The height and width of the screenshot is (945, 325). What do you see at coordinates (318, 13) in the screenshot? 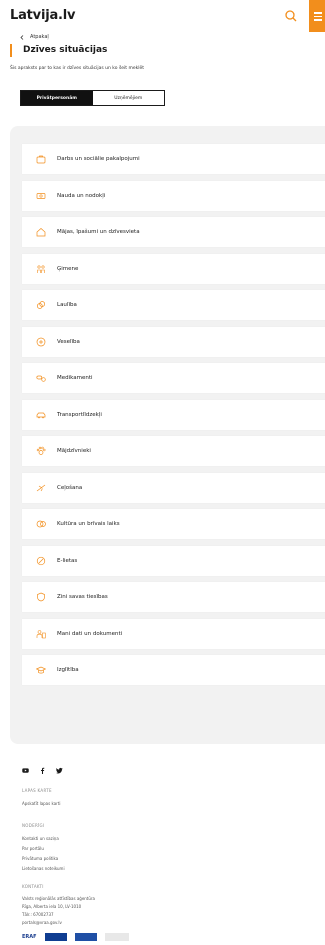
I see `menu-icon` at bounding box center [318, 13].